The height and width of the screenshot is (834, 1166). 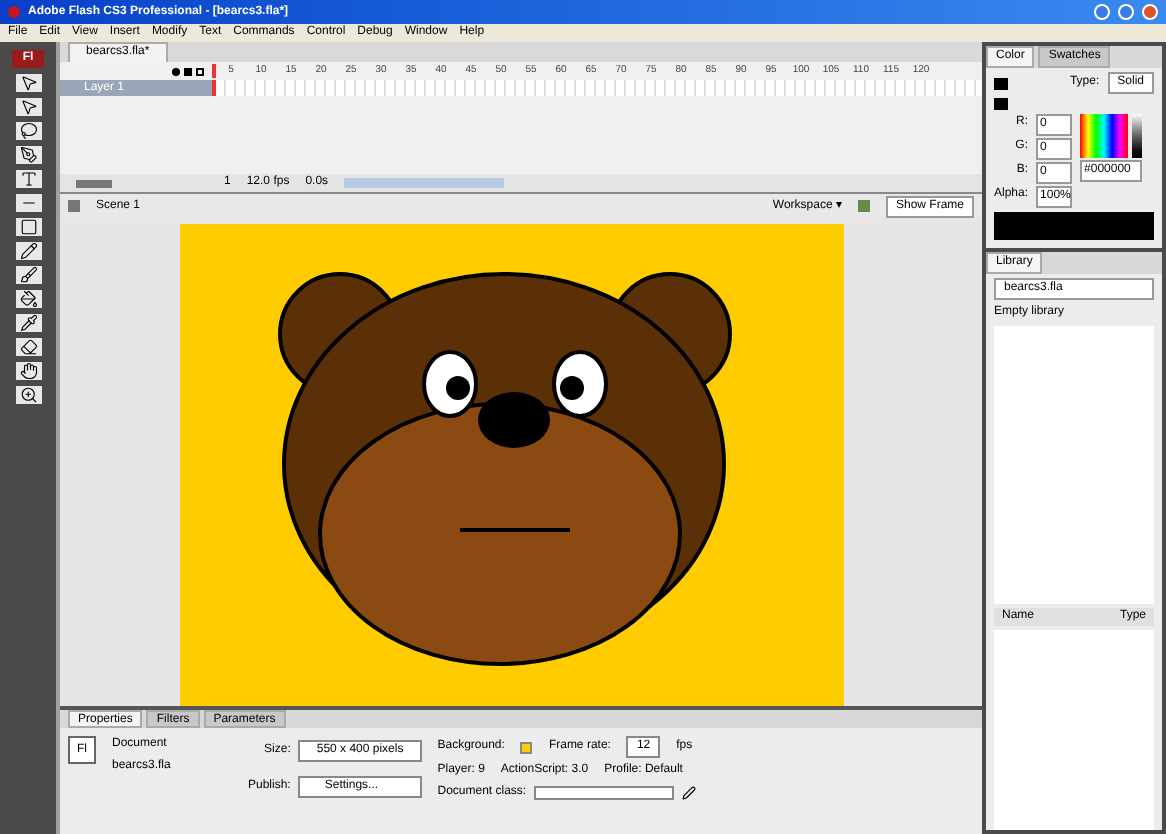 What do you see at coordinates (526, 747) in the screenshot?
I see `background-swatch` at bounding box center [526, 747].